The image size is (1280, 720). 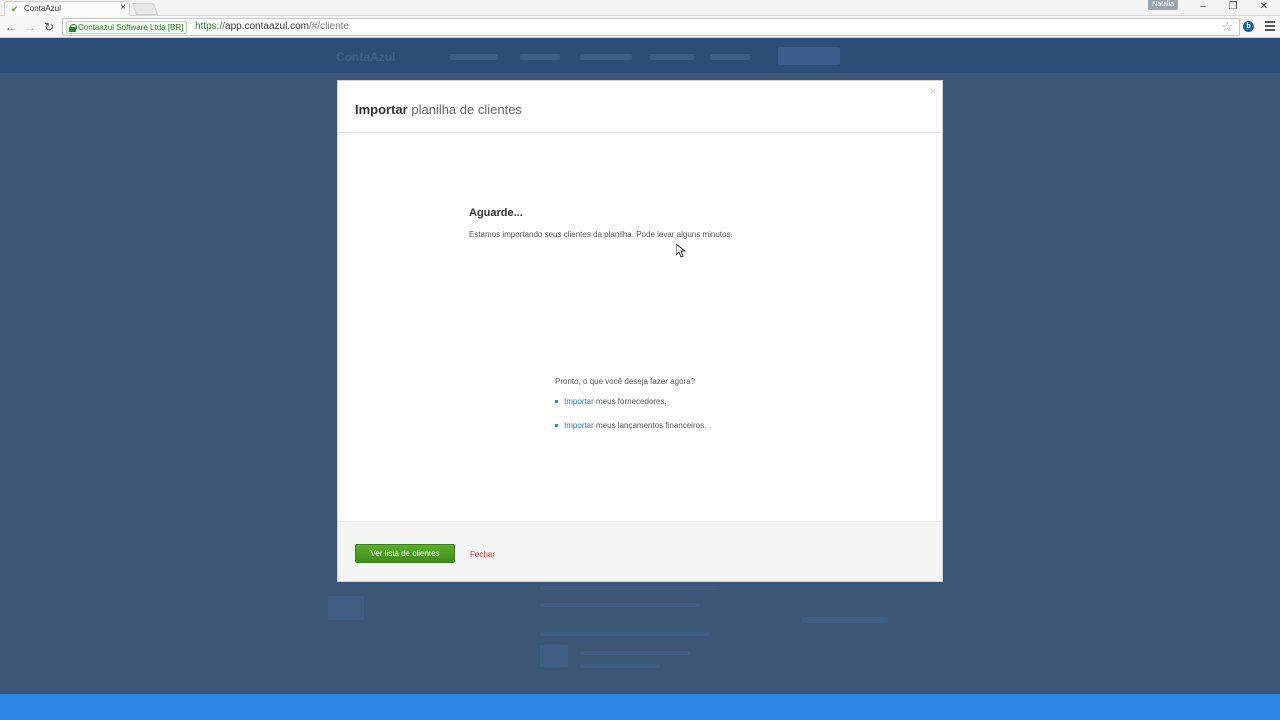 I want to click on profile-badge: Natalia, so click(x=1163, y=5).